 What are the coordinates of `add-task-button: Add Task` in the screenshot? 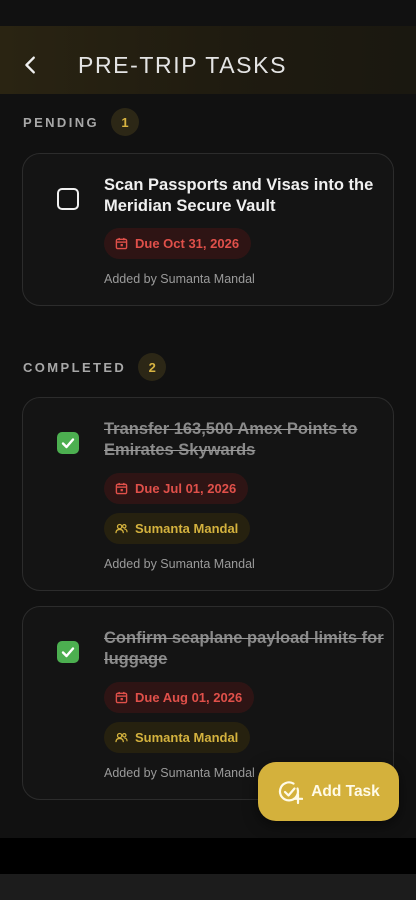 It's located at (328, 791).